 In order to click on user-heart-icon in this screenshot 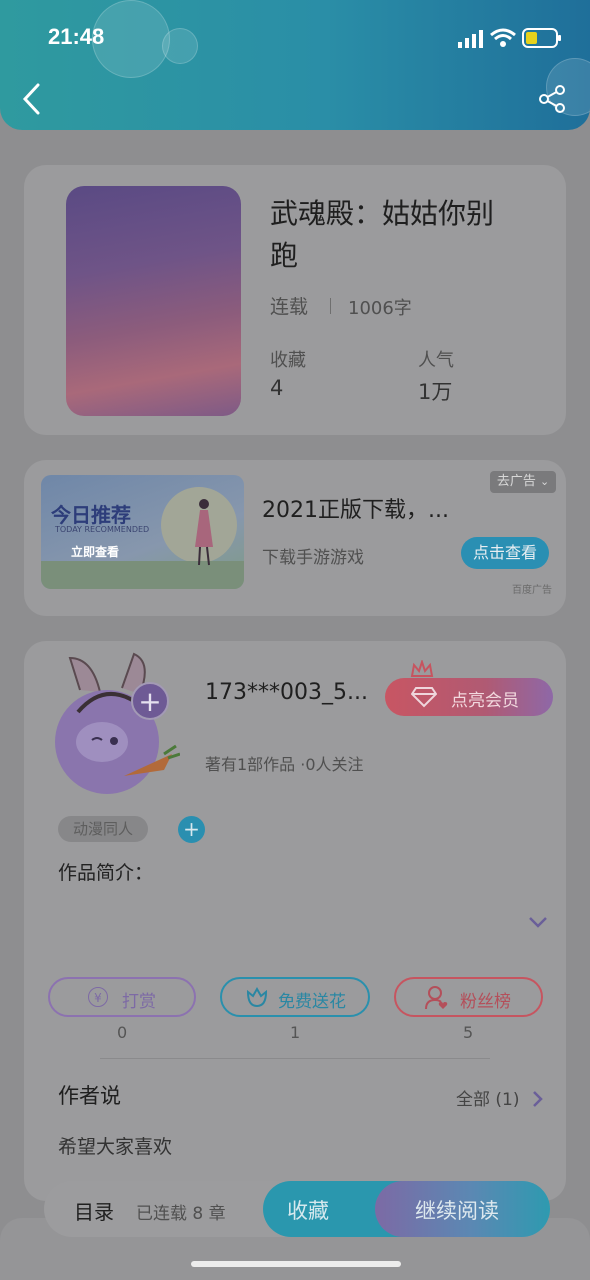, I will do `click(437, 1000)`.